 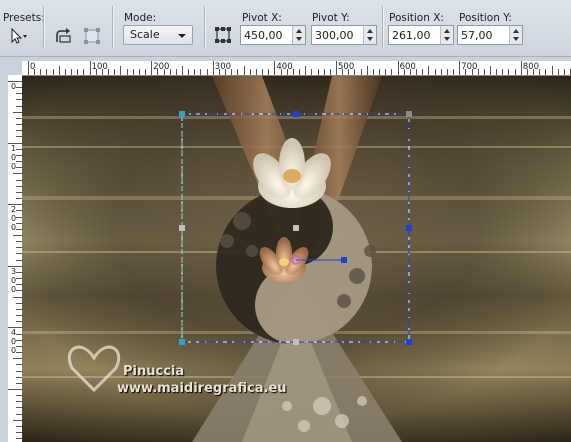 I want to click on pivot-y-label: Pivot Y:, so click(x=331, y=18).